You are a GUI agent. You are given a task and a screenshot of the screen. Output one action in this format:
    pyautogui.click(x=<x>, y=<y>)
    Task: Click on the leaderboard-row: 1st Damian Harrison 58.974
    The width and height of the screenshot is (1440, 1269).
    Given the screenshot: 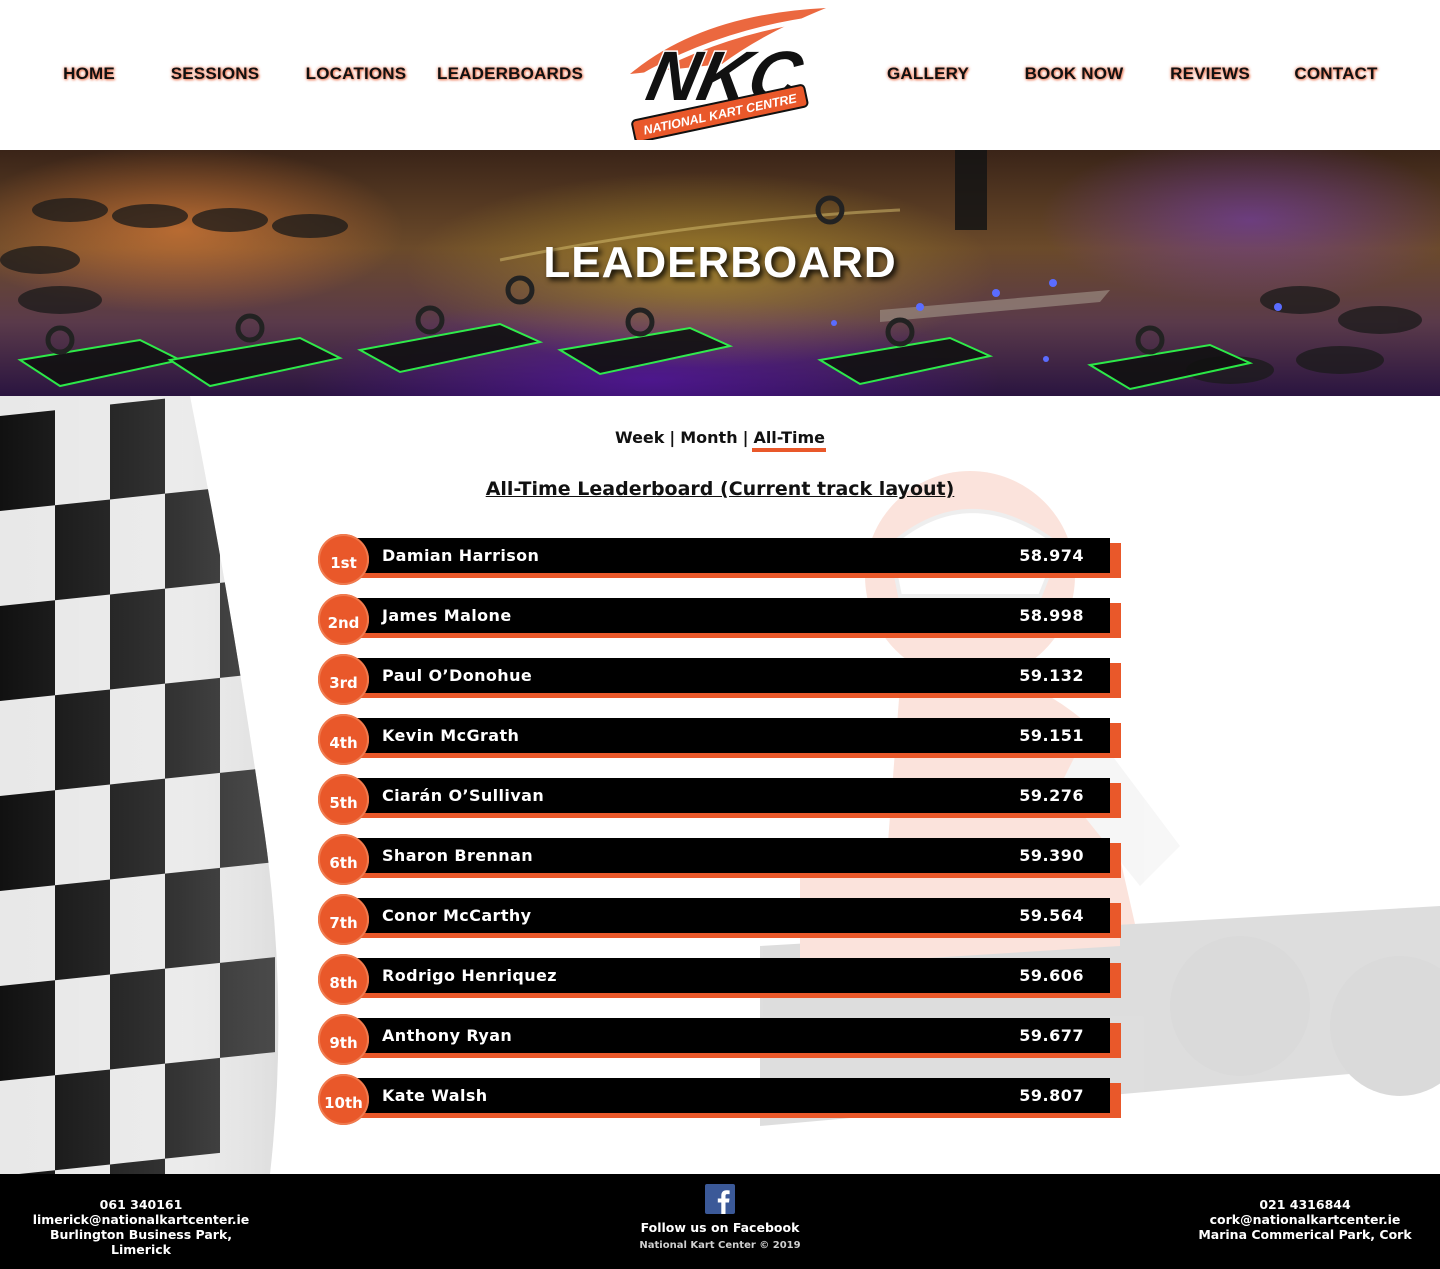 What is the action you would take?
    pyautogui.click(x=723, y=566)
    